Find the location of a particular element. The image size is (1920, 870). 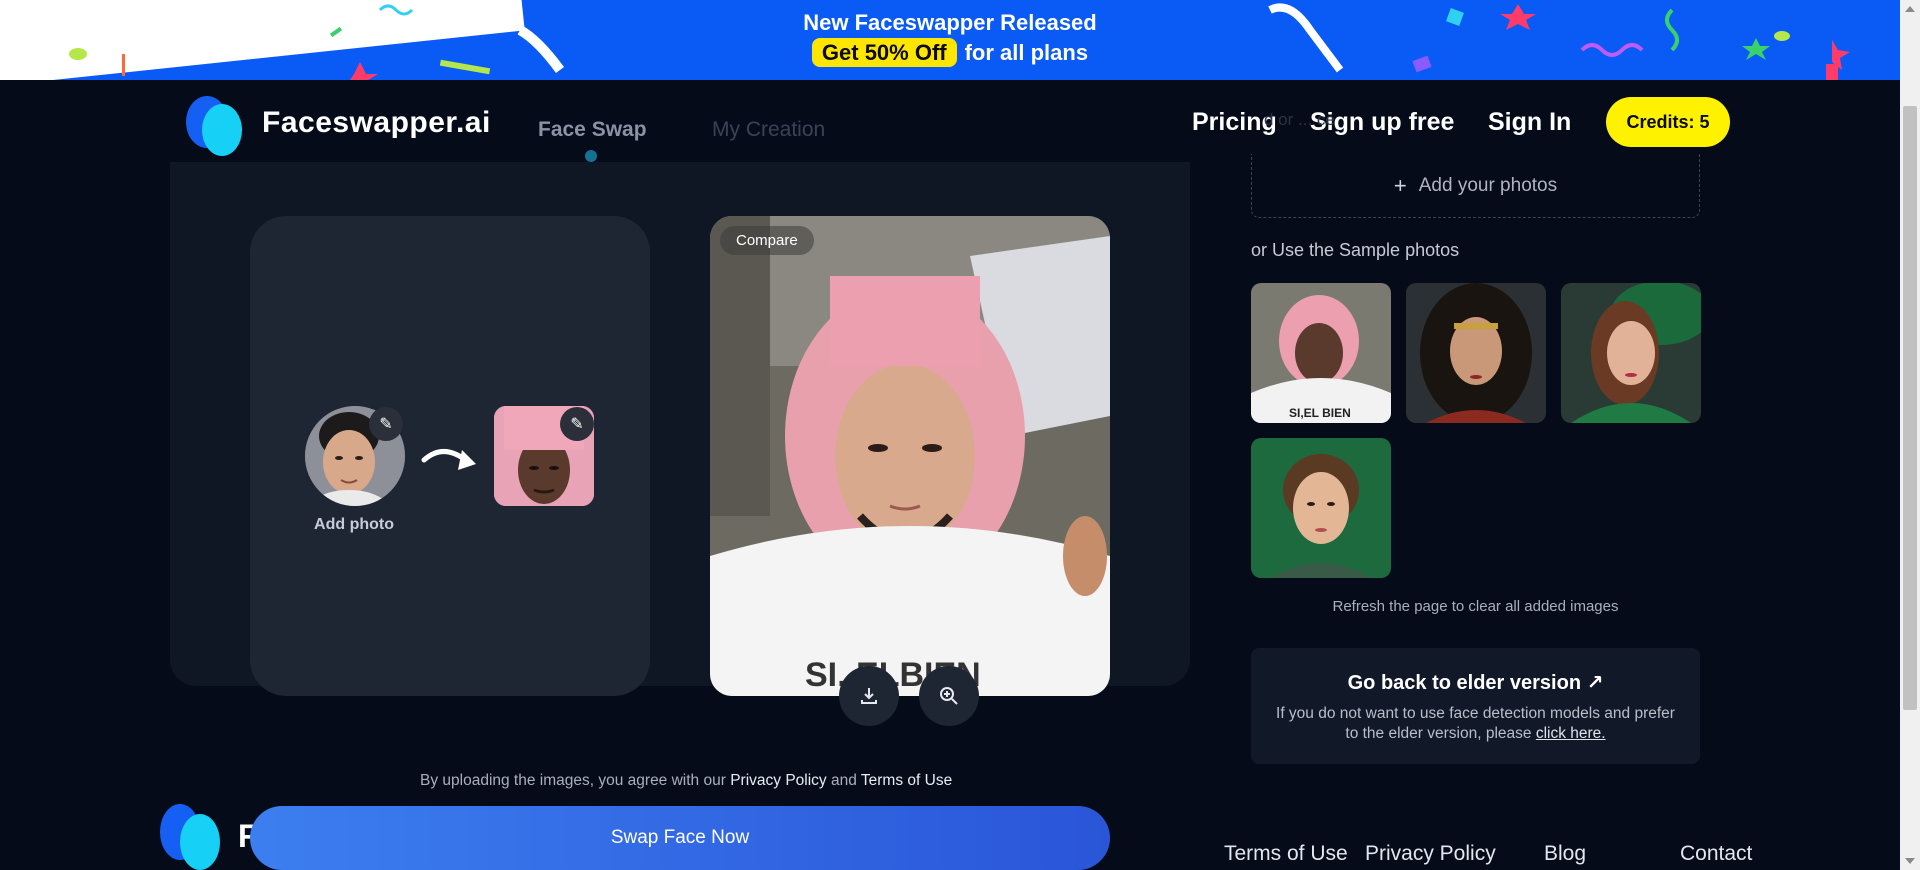

tab-face-swap: Face Swap is located at coordinates (592, 130).